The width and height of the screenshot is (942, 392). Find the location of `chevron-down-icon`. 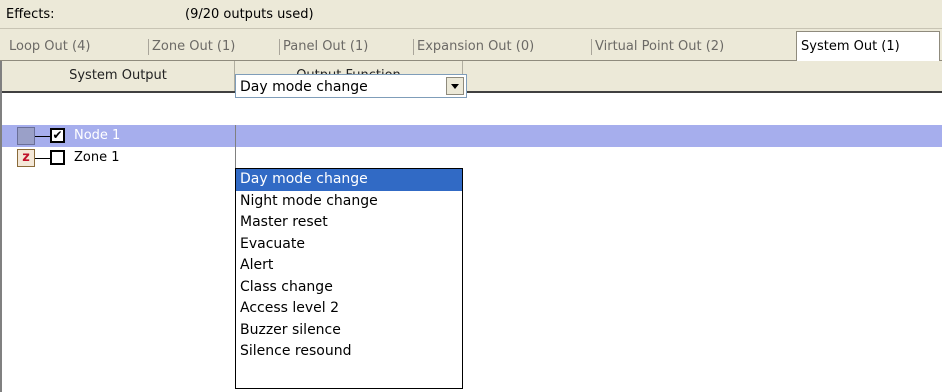

chevron-down-icon is located at coordinates (455, 86).